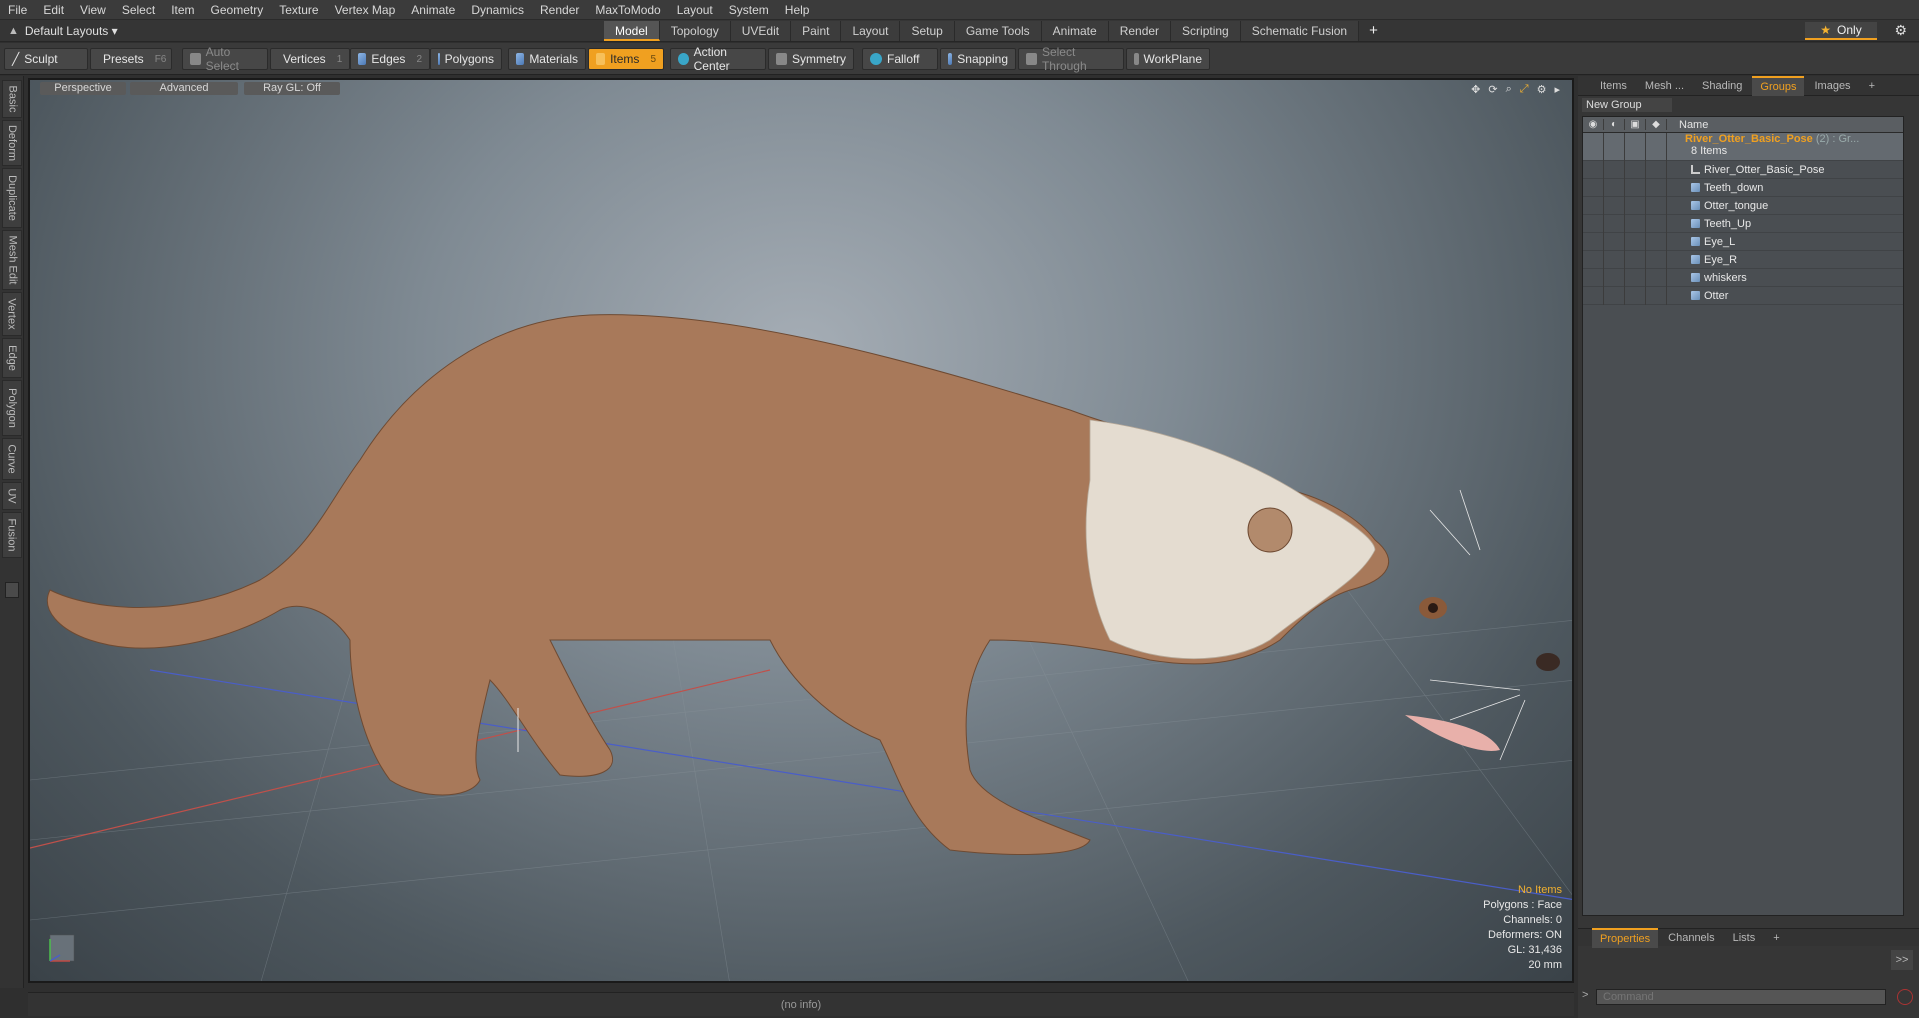  I want to click on group-child-row: River_Otter_Basic_Pose, so click(1743, 169).